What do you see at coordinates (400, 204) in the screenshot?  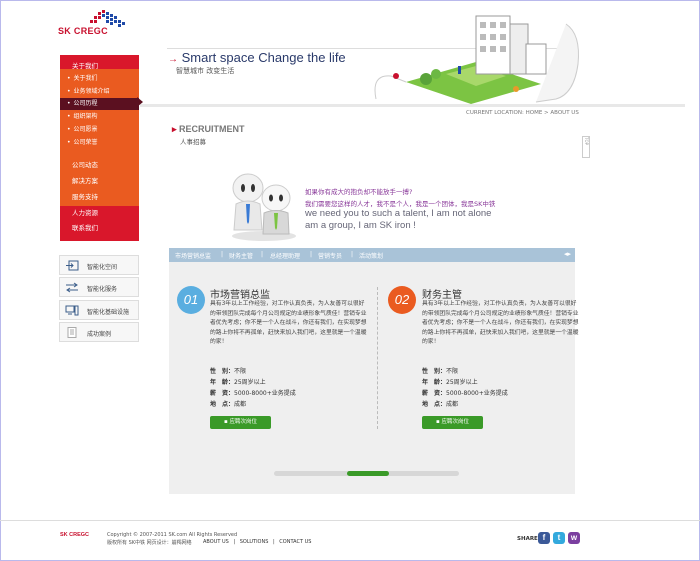 I see `ad-line-cn-2: 我们需要您这样的人才，我不是个人，我是一个团体，我是SK中铁` at bounding box center [400, 204].